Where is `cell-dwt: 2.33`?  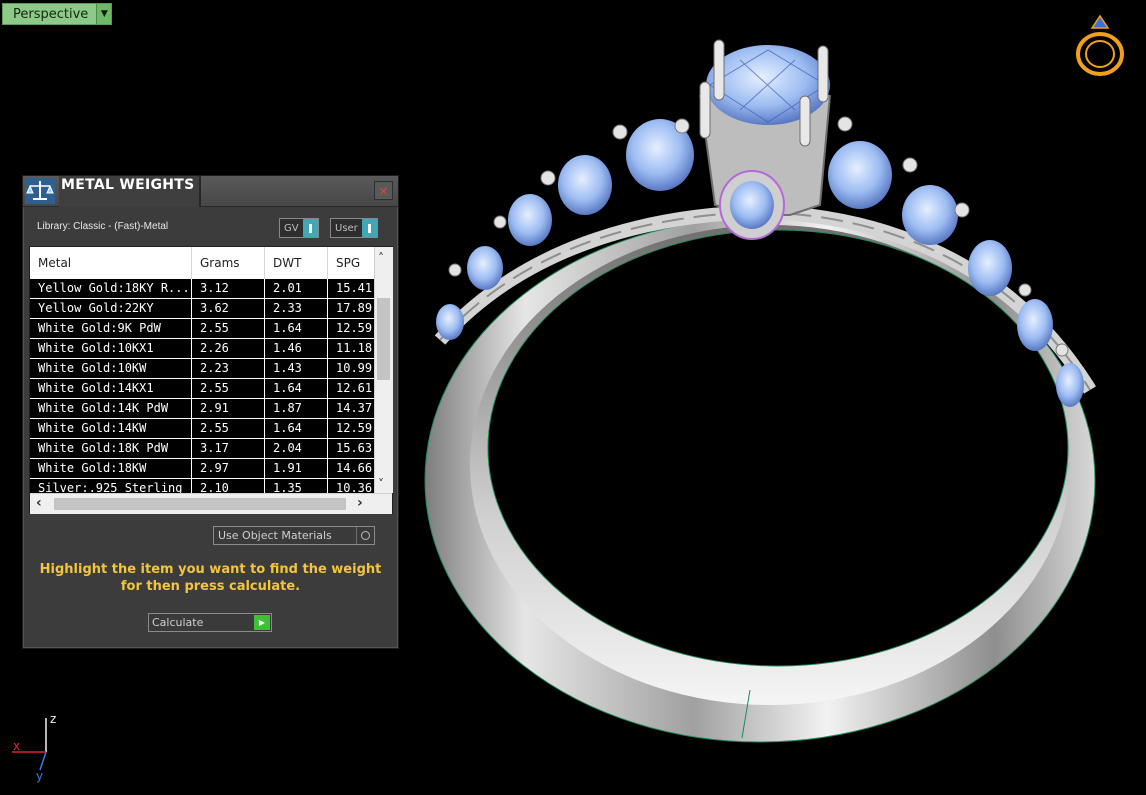 cell-dwt: 2.33 is located at coordinates (296, 308).